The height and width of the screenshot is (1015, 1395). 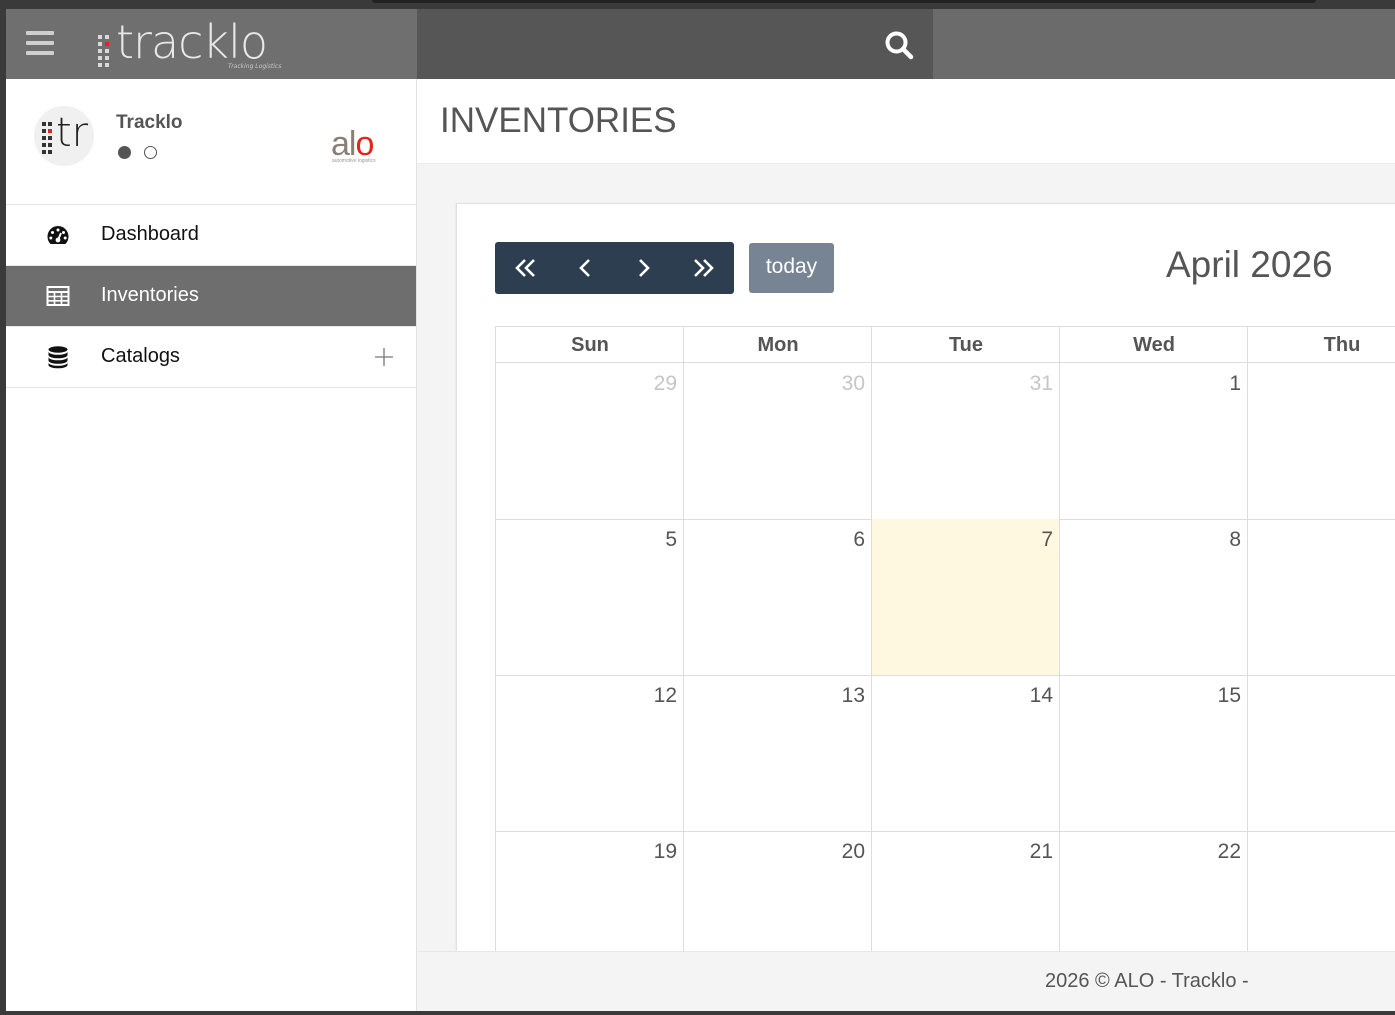 I want to click on database-icon, so click(x=58, y=357).